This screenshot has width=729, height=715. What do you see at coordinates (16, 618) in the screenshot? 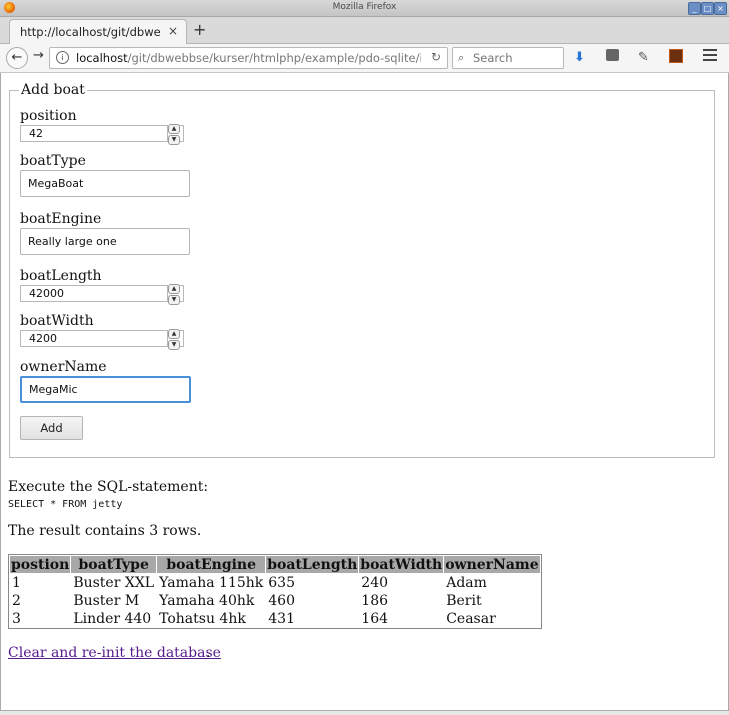
I see `table-cell: 3` at bounding box center [16, 618].